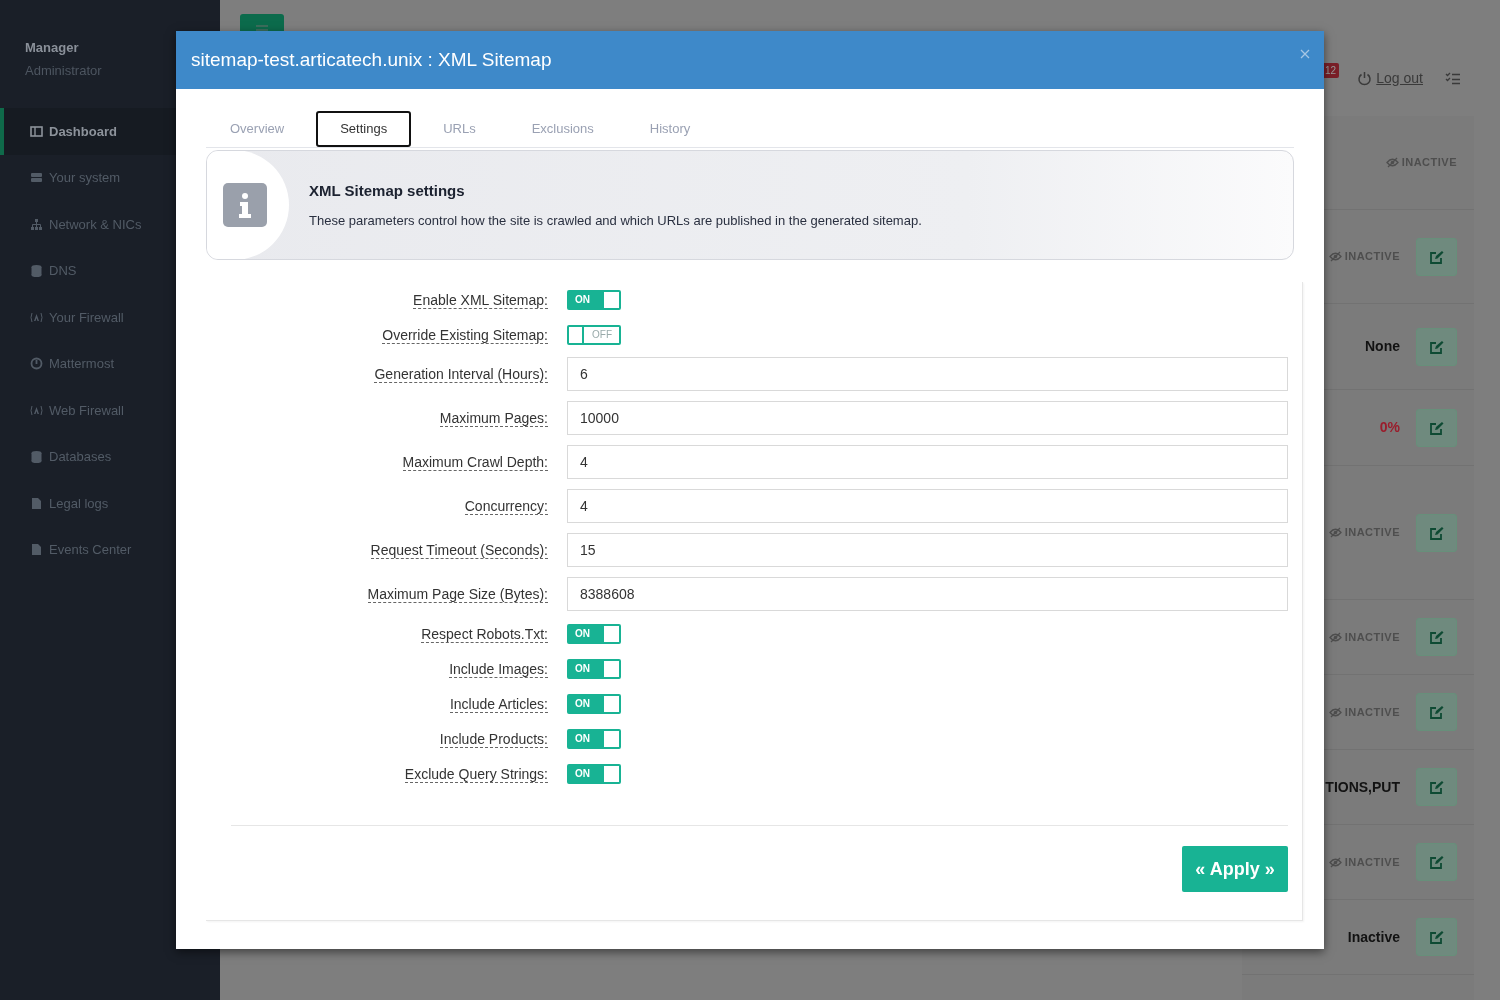 This screenshot has height=1000, width=1500. What do you see at coordinates (36, 178) in the screenshot?
I see `server-icon` at bounding box center [36, 178].